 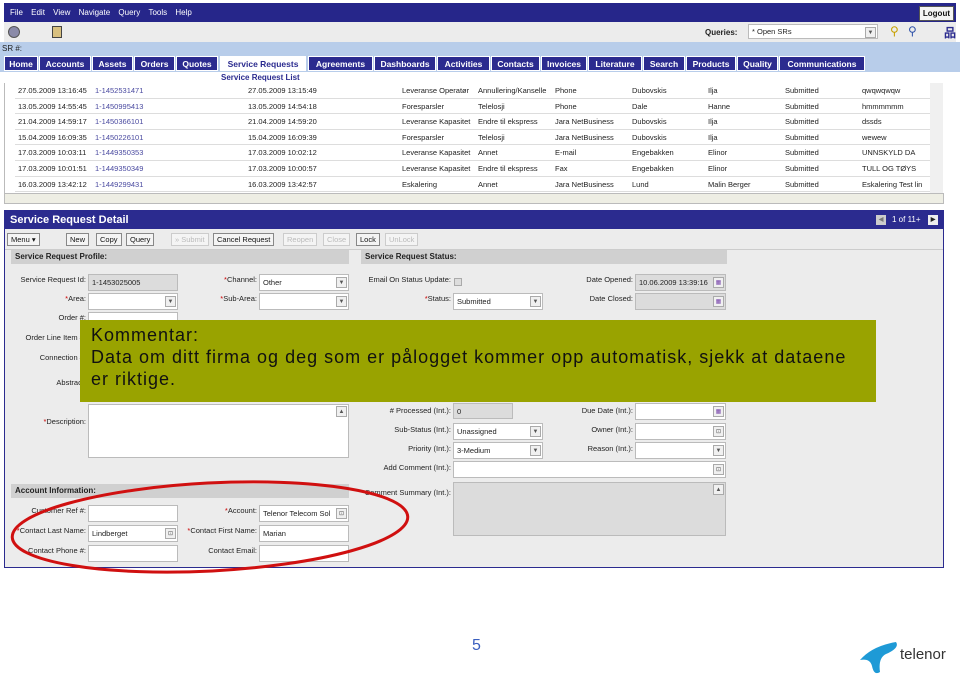 What do you see at coordinates (719, 106) in the screenshot?
I see `table-cell: Hanne` at bounding box center [719, 106].